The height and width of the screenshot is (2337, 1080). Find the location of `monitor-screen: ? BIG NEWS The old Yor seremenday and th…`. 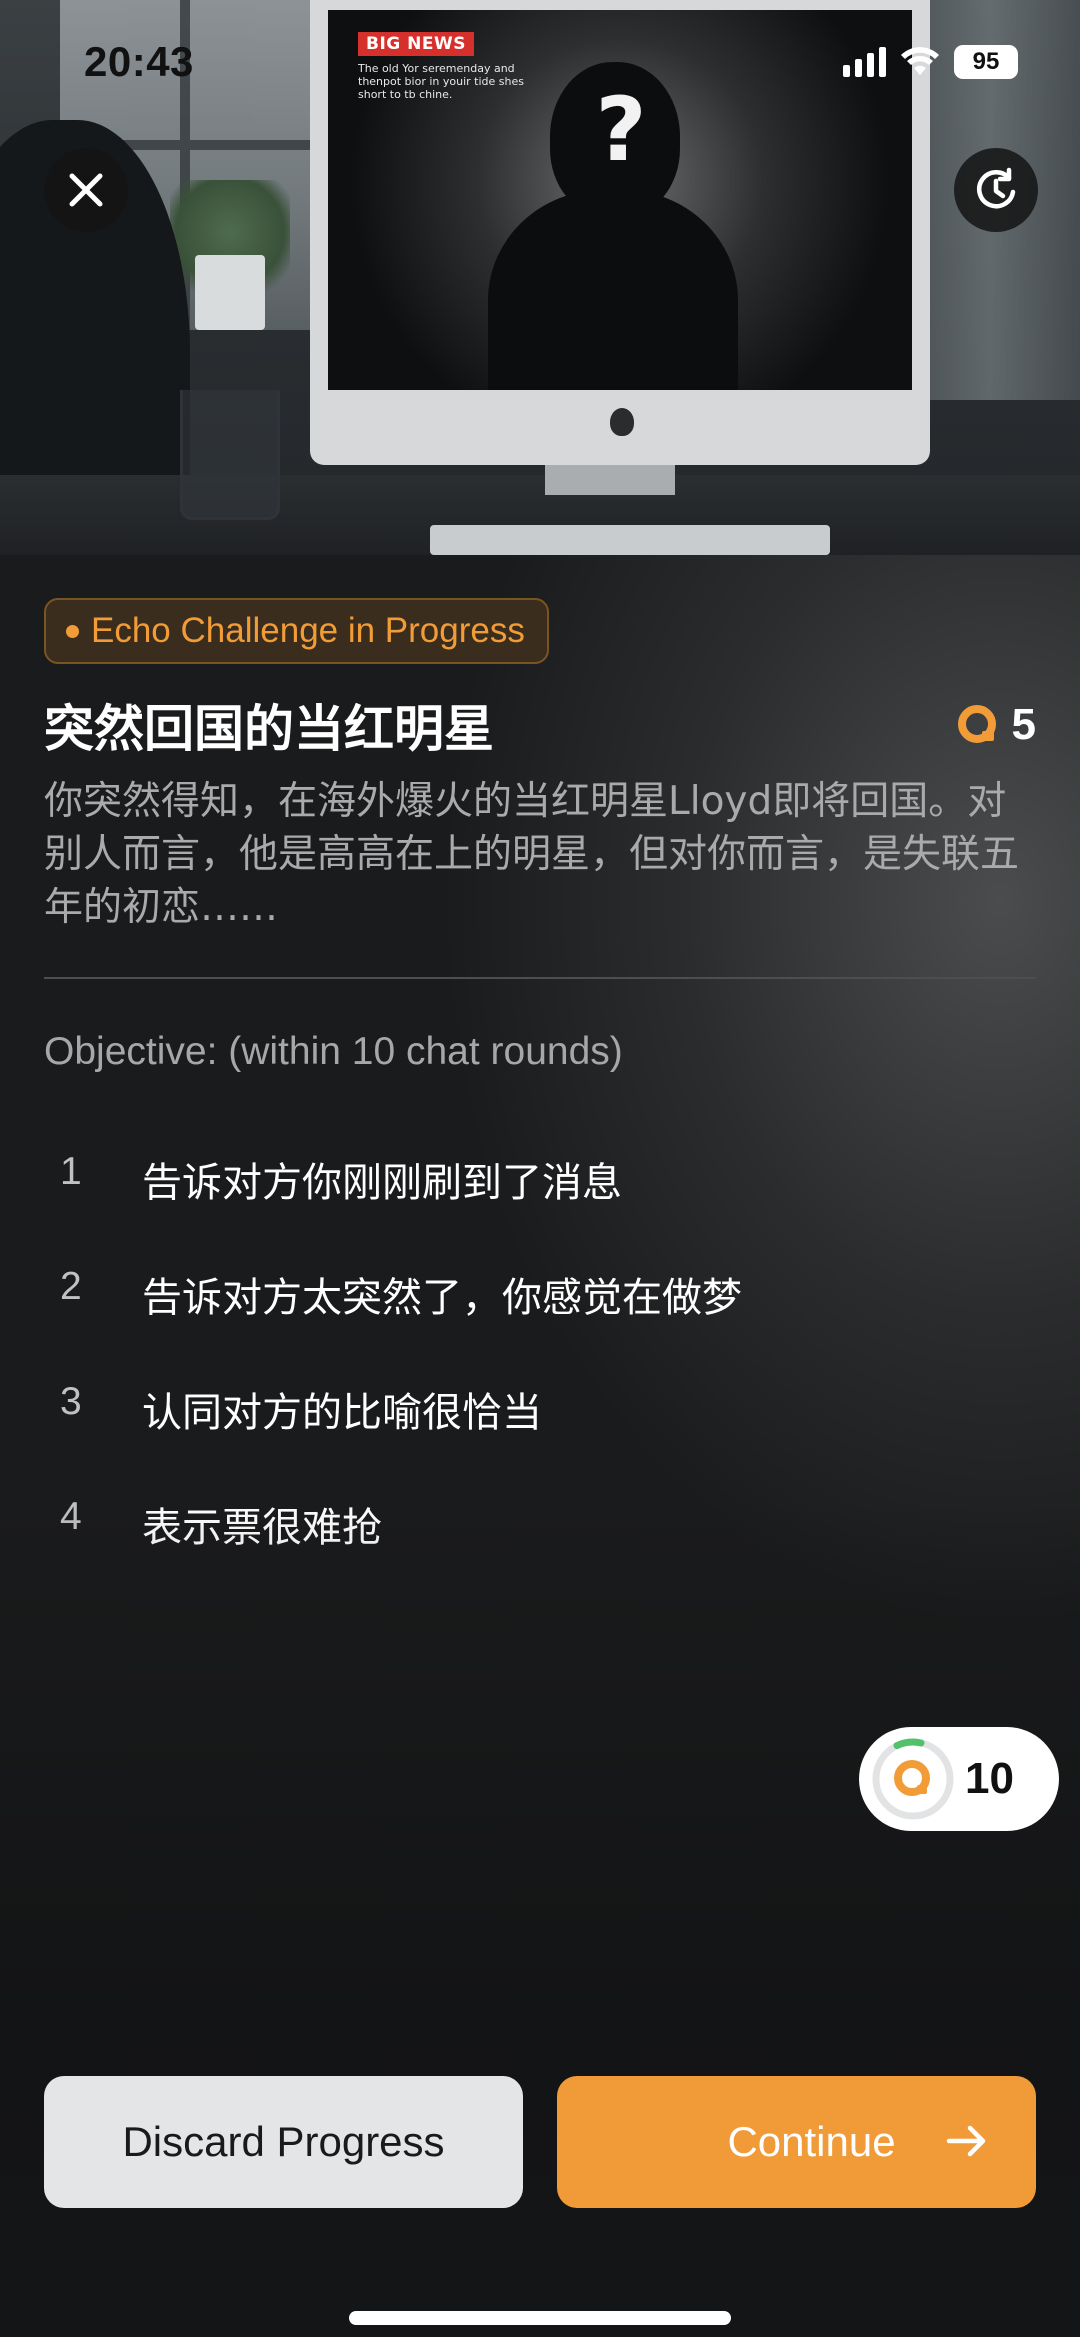

monitor-screen: ? BIG NEWS The old Yor seremenday and th… is located at coordinates (620, 200).